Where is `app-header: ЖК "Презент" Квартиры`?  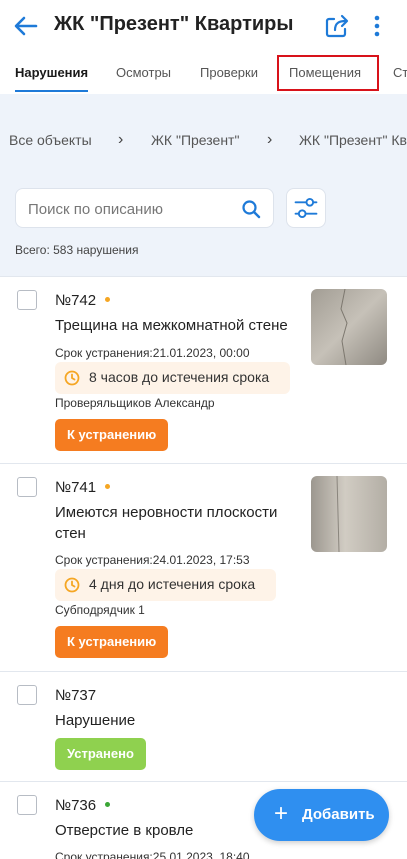 app-header: ЖК "Презент" Квартиры is located at coordinates (203, 26).